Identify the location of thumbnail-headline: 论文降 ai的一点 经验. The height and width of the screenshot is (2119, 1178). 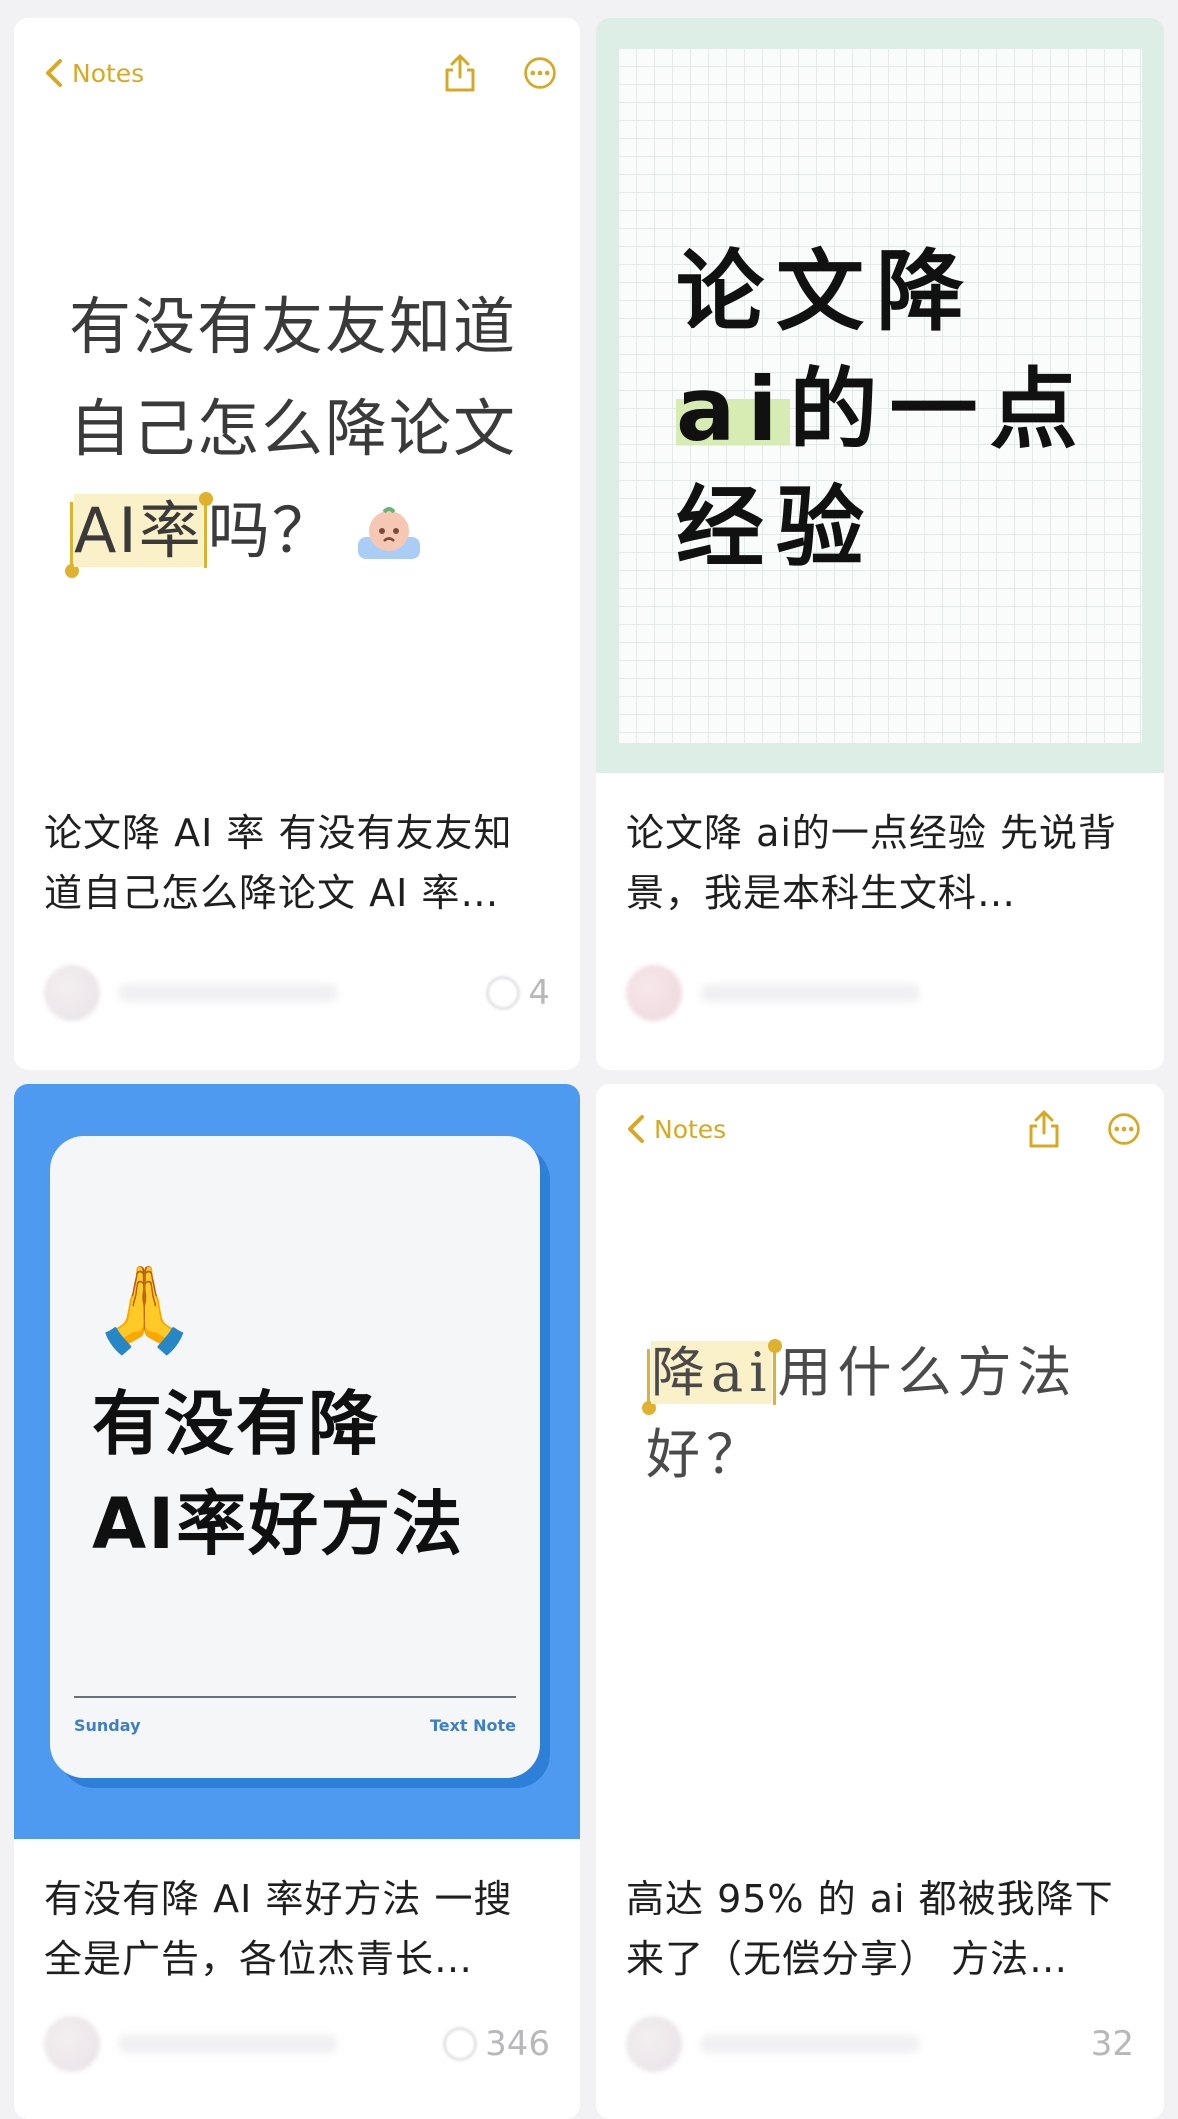
(883, 410).